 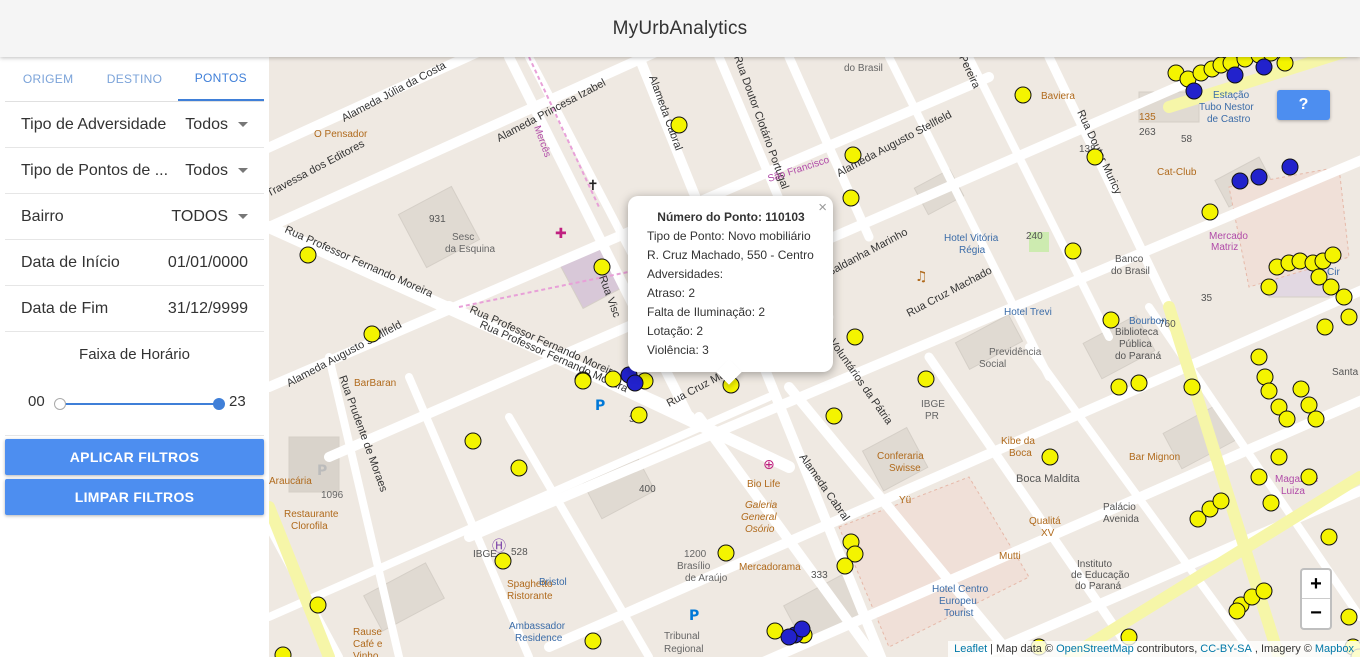 I want to click on filter-data-inicio: Data de Início 01/01/0000, so click(x=134, y=263).